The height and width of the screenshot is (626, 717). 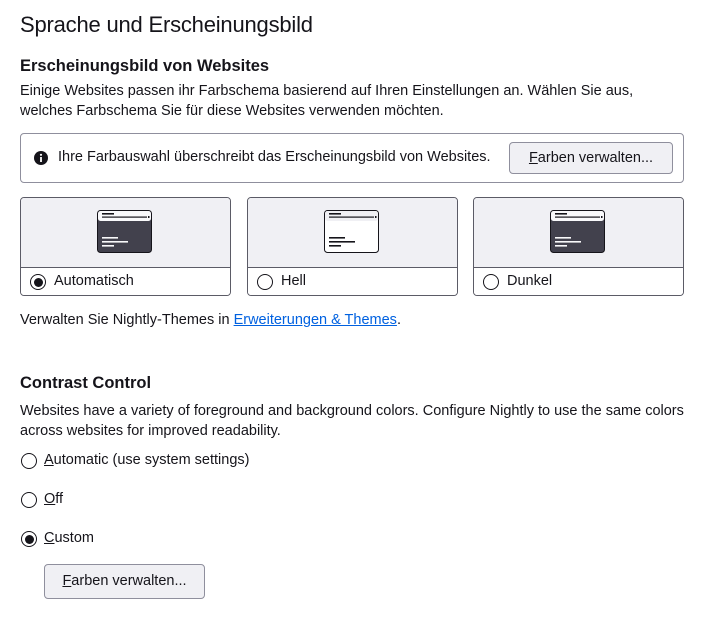 I want to click on option-label: ustom, so click(x=74, y=538).